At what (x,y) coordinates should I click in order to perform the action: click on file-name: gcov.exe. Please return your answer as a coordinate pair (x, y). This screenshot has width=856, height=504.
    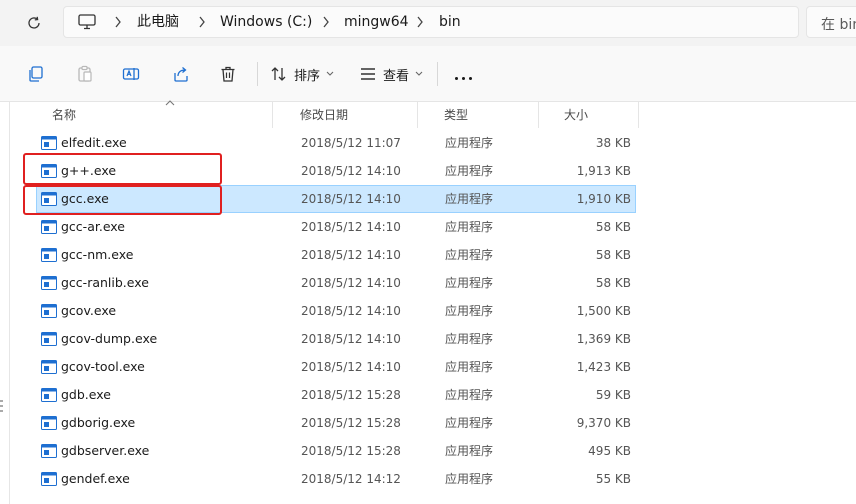
    Looking at the image, I should click on (89, 310).